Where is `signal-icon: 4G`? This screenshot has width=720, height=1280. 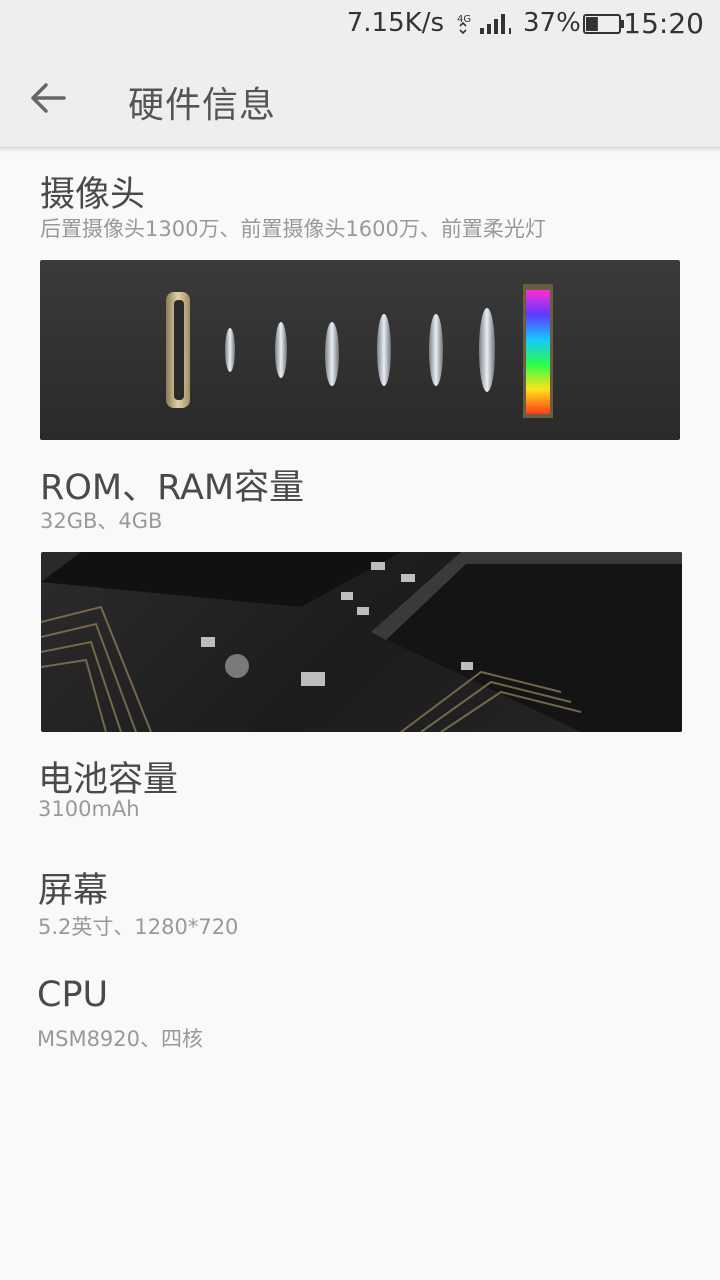 signal-icon: 4G is located at coordinates (484, 24).